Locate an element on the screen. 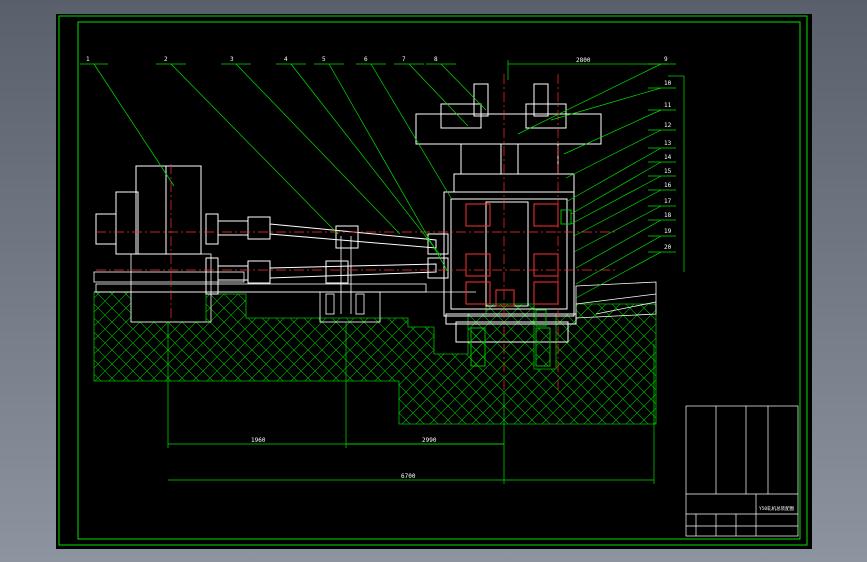 This screenshot has height=562, width=867. lower-spindle is located at coordinates (327, 276).